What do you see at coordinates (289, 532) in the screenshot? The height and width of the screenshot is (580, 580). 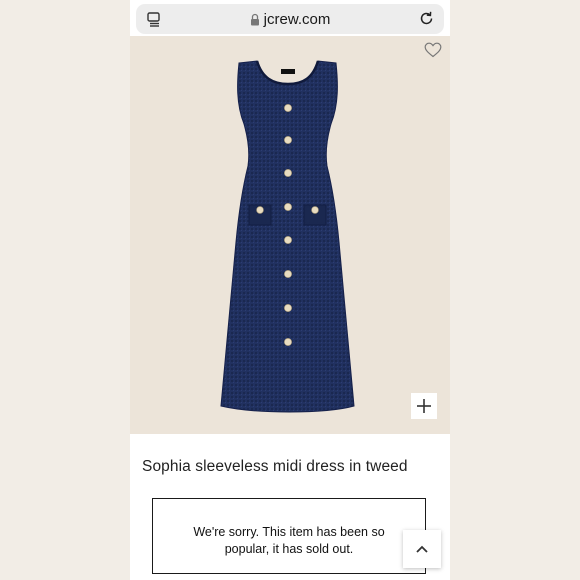 I see `sold-out-line-1: We're sorry. This item has been so` at bounding box center [289, 532].